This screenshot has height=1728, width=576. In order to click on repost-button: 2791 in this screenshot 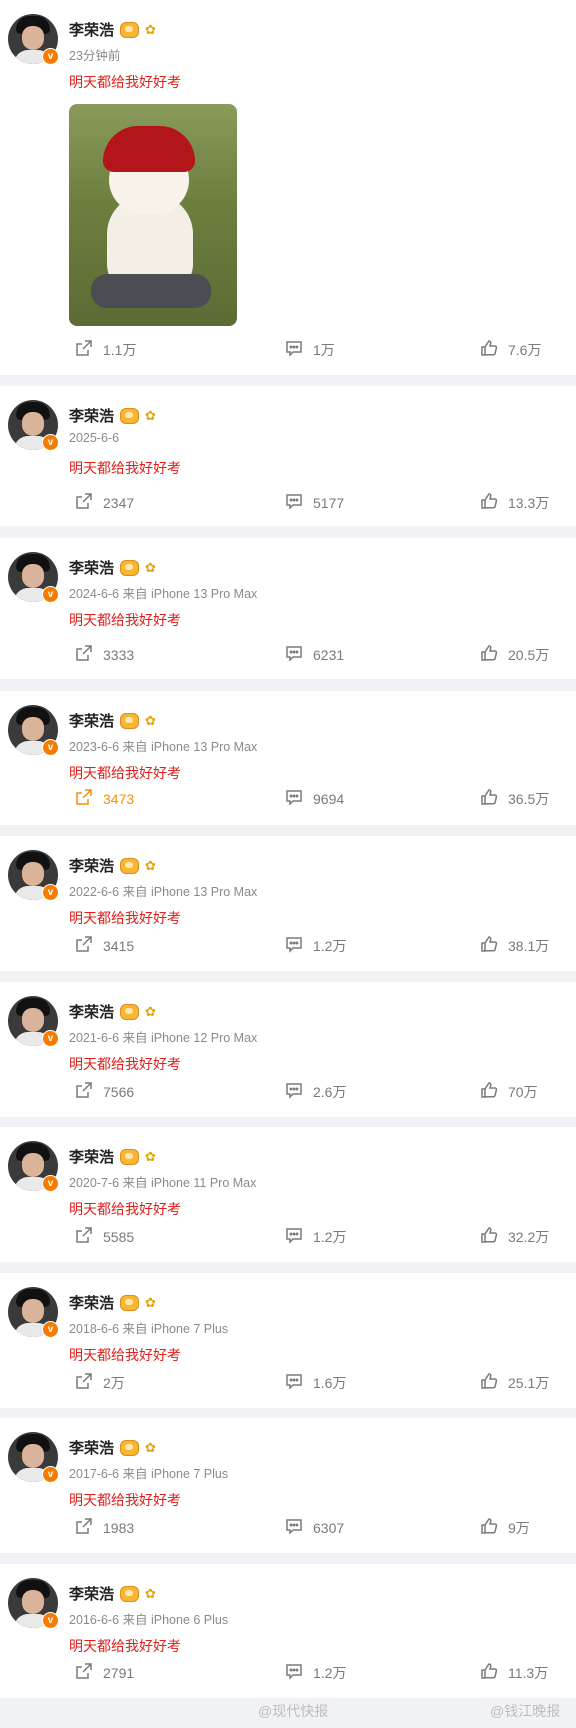, I will do `click(104, 1672)`.